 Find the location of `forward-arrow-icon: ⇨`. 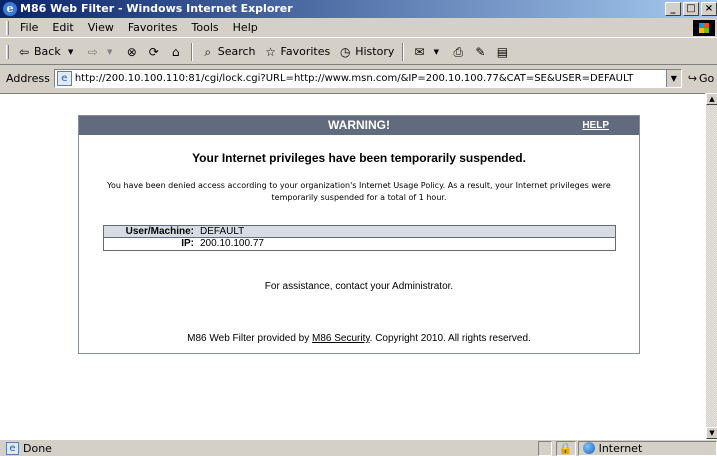

forward-arrow-icon: ⇨ is located at coordinates (92, 51).